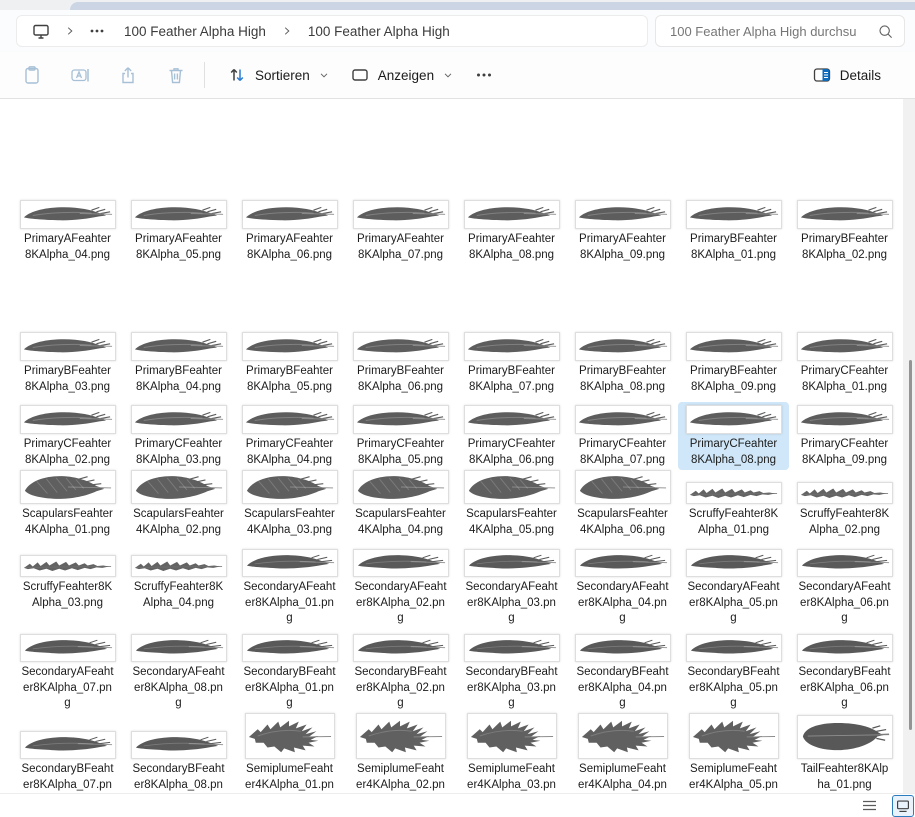 This screenshot has height=817, width=915. I want to click on file-item: ScapularsFeahter 4KAlpha_06.png, so click(622, 503).